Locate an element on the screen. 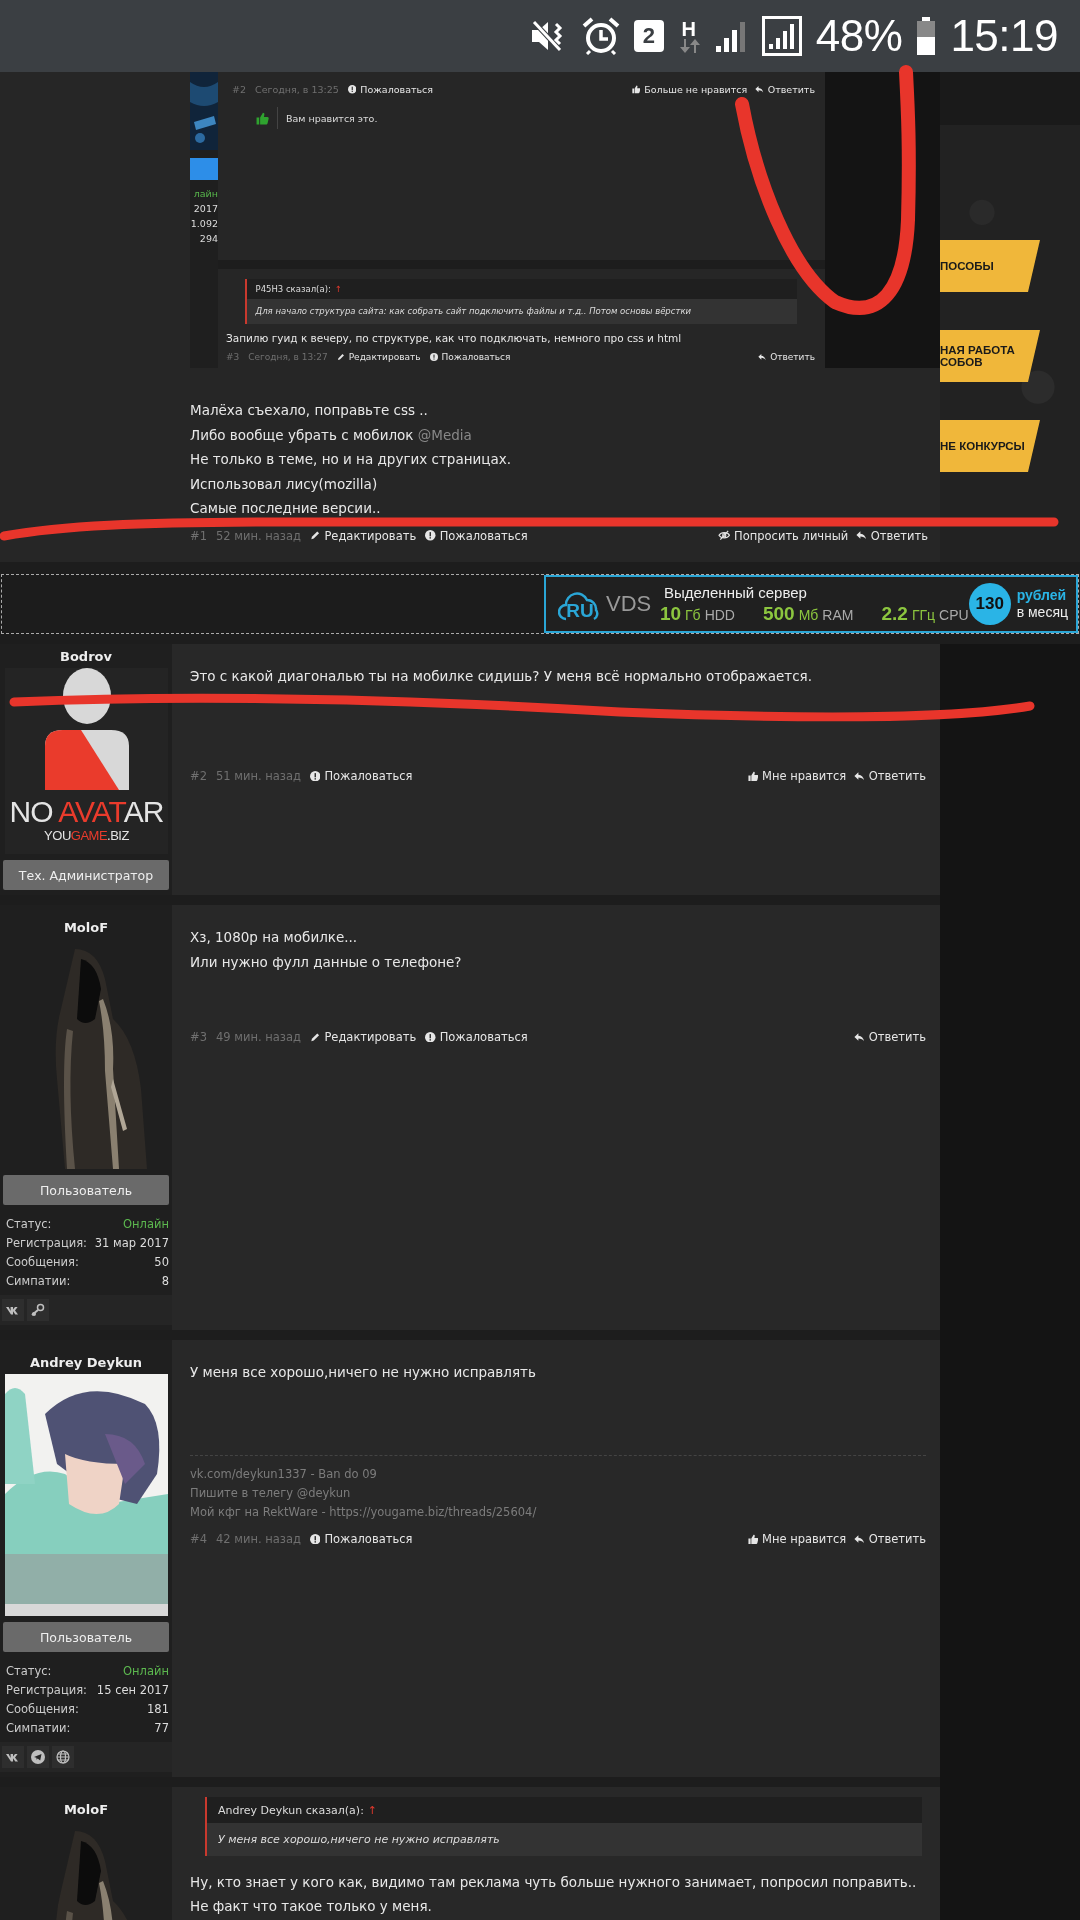 This screenshot has height=1920, width=1080. stat-value: 2017 is located at coordinates (205, 209).